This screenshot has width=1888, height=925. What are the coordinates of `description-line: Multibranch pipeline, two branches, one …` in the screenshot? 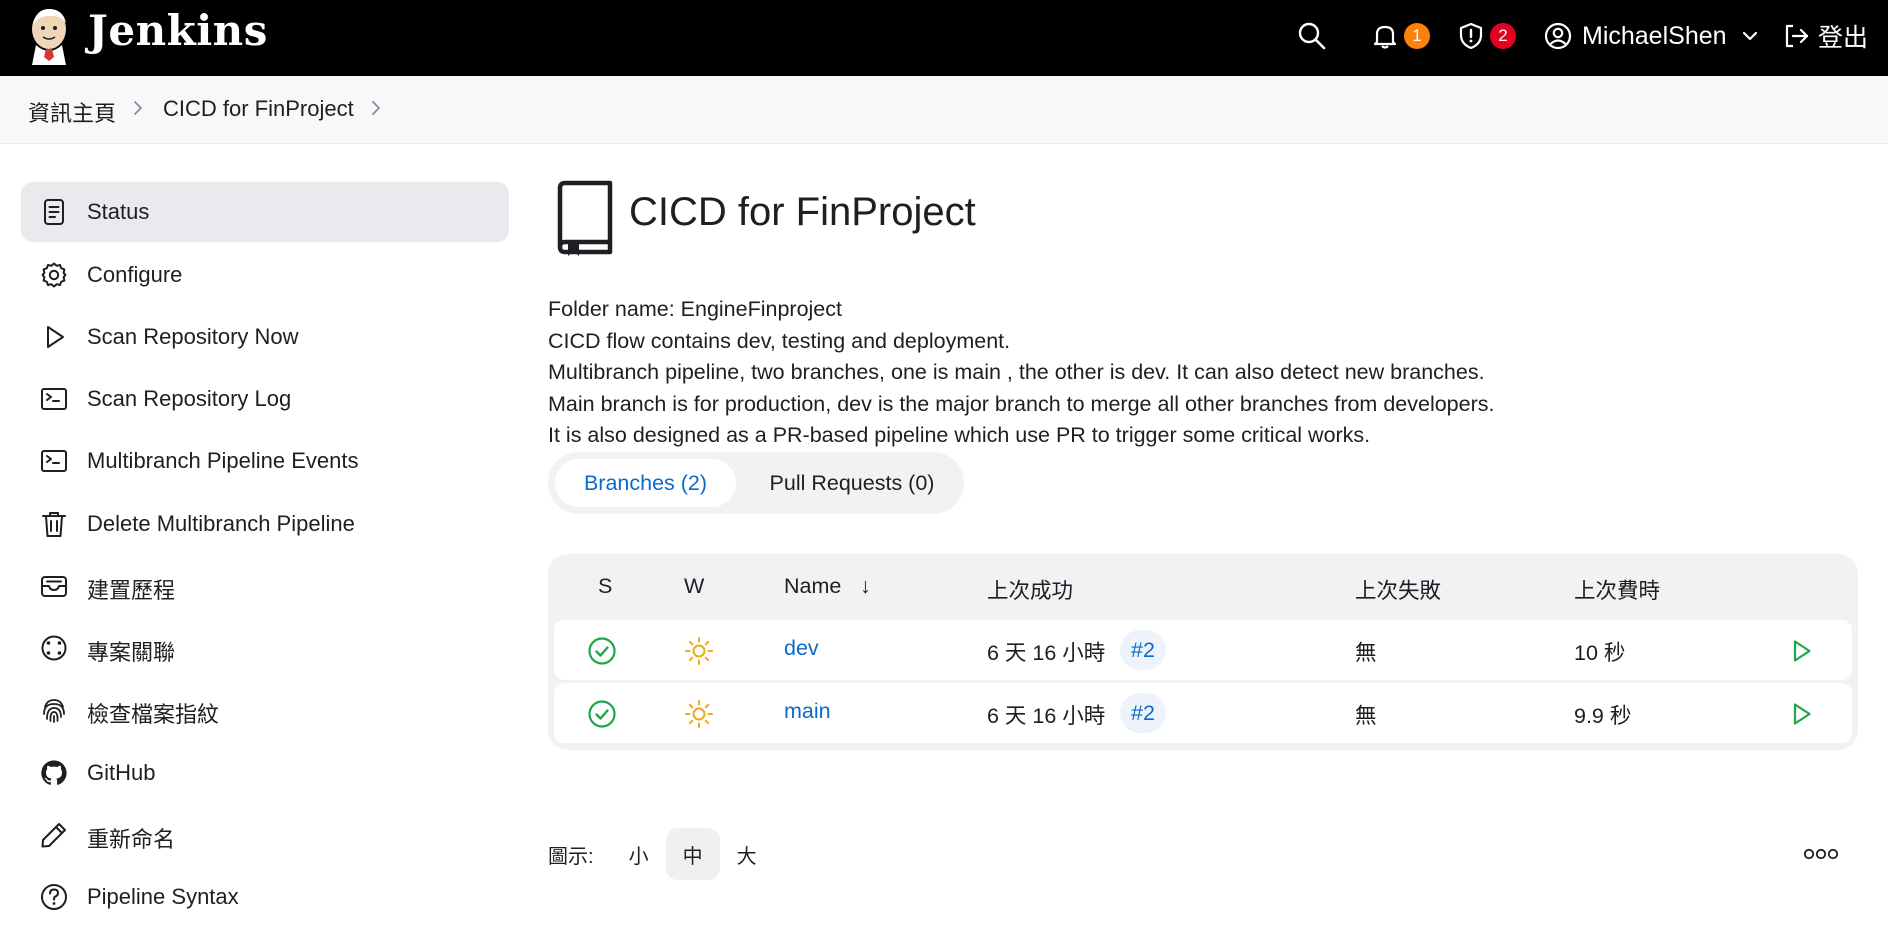 It's located at (1016, 372).